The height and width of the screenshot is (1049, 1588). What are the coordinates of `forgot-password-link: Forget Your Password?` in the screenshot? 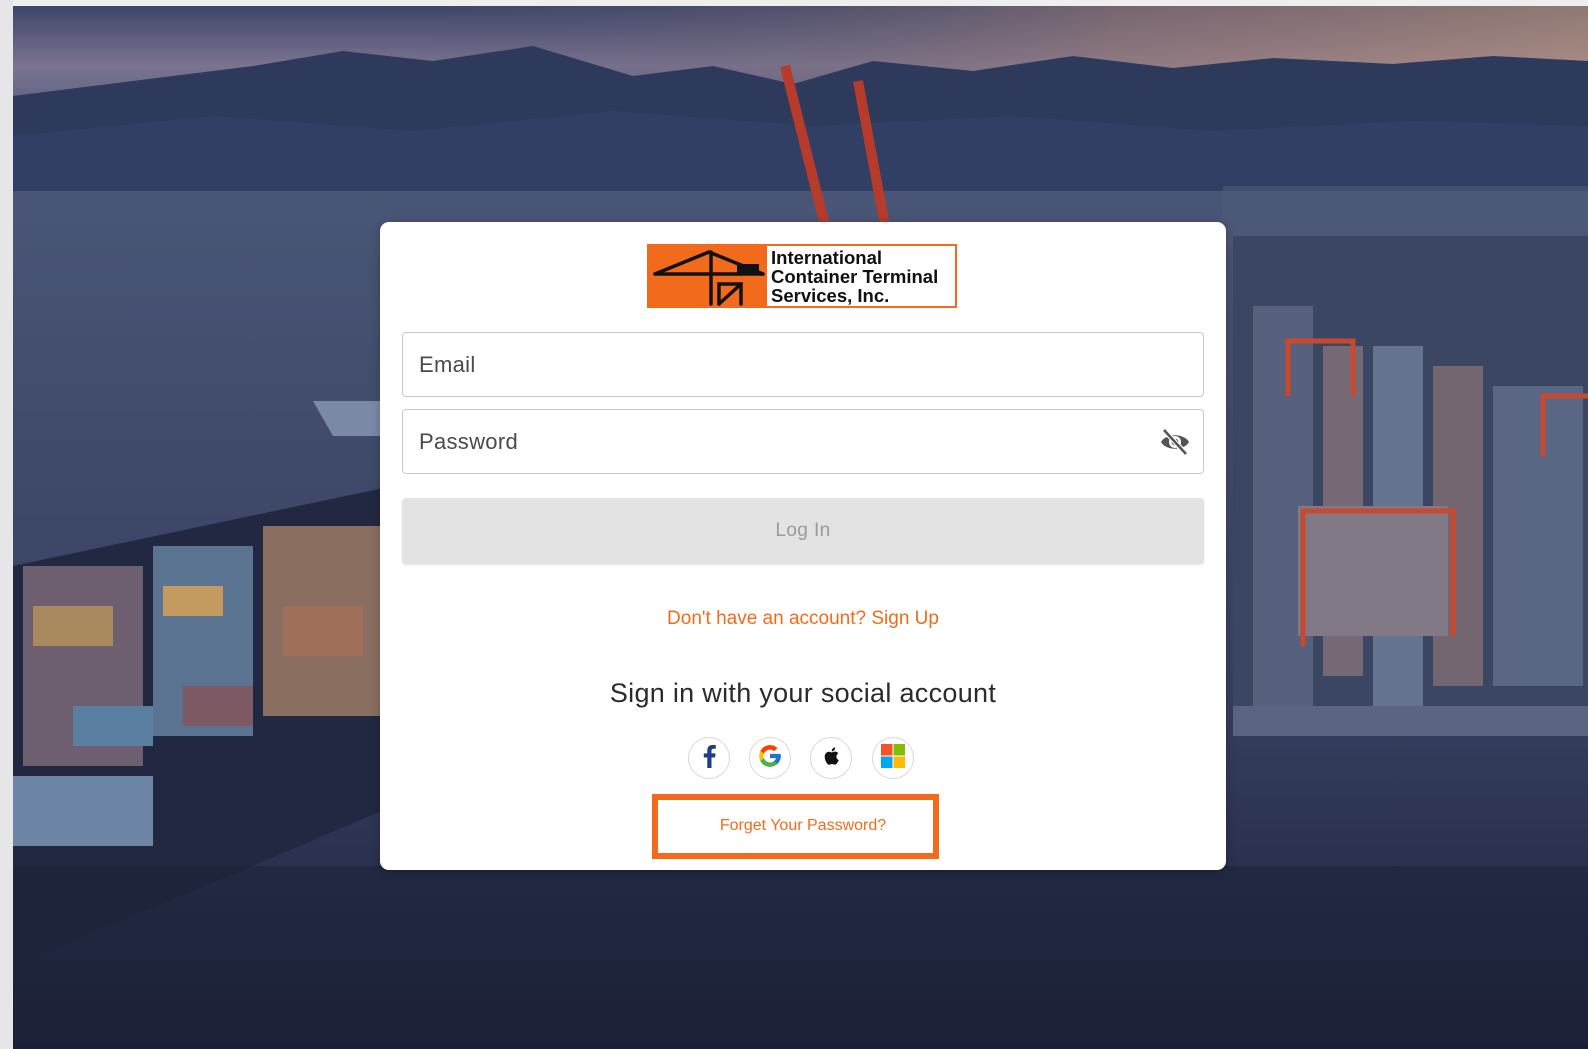 It's located at (803, 826).